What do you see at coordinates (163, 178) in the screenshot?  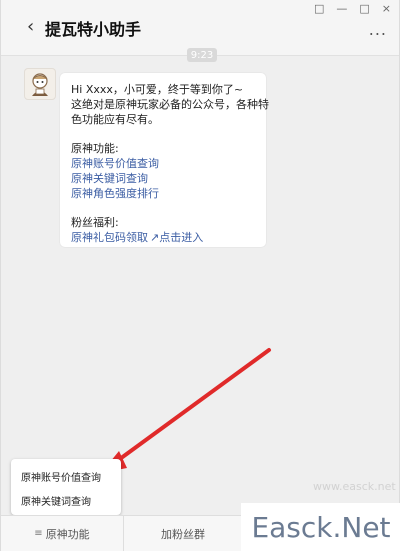 I see `link-keyword-query: 原神关键词查询` at bounding box center [163, 178].